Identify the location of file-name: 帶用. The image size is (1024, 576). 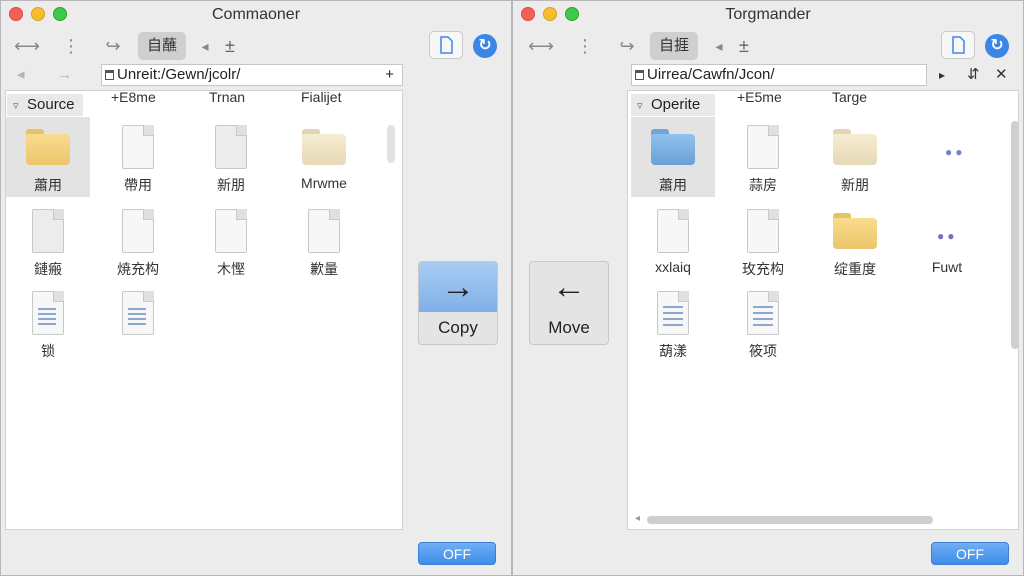
(138, 185).